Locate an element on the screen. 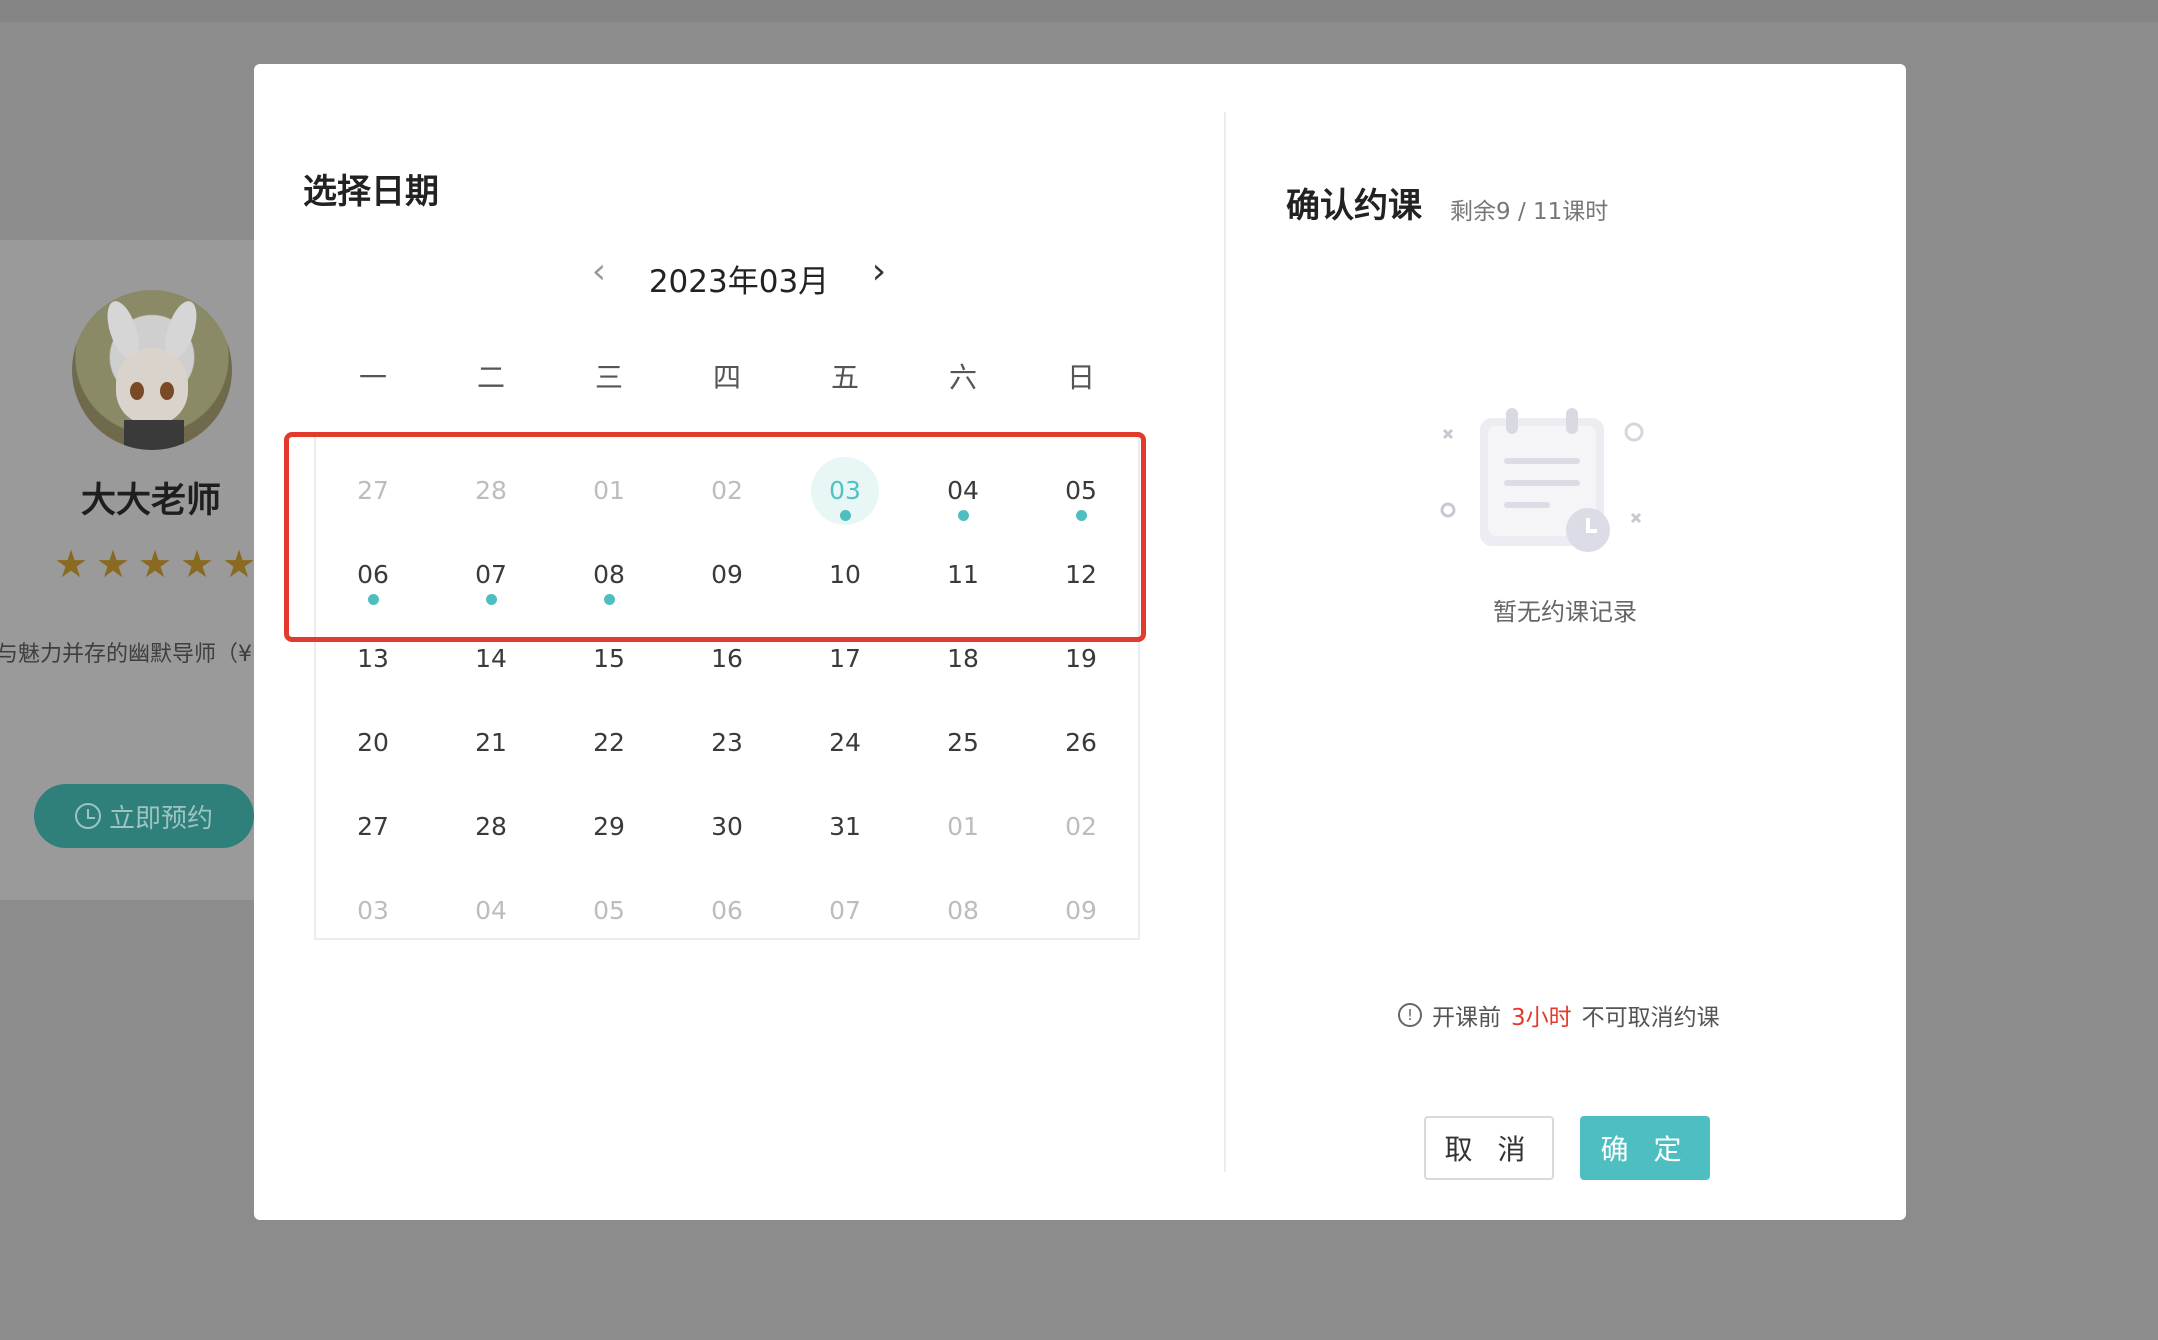  calendar-day-number: 18 is located at coordinates (963, 658).